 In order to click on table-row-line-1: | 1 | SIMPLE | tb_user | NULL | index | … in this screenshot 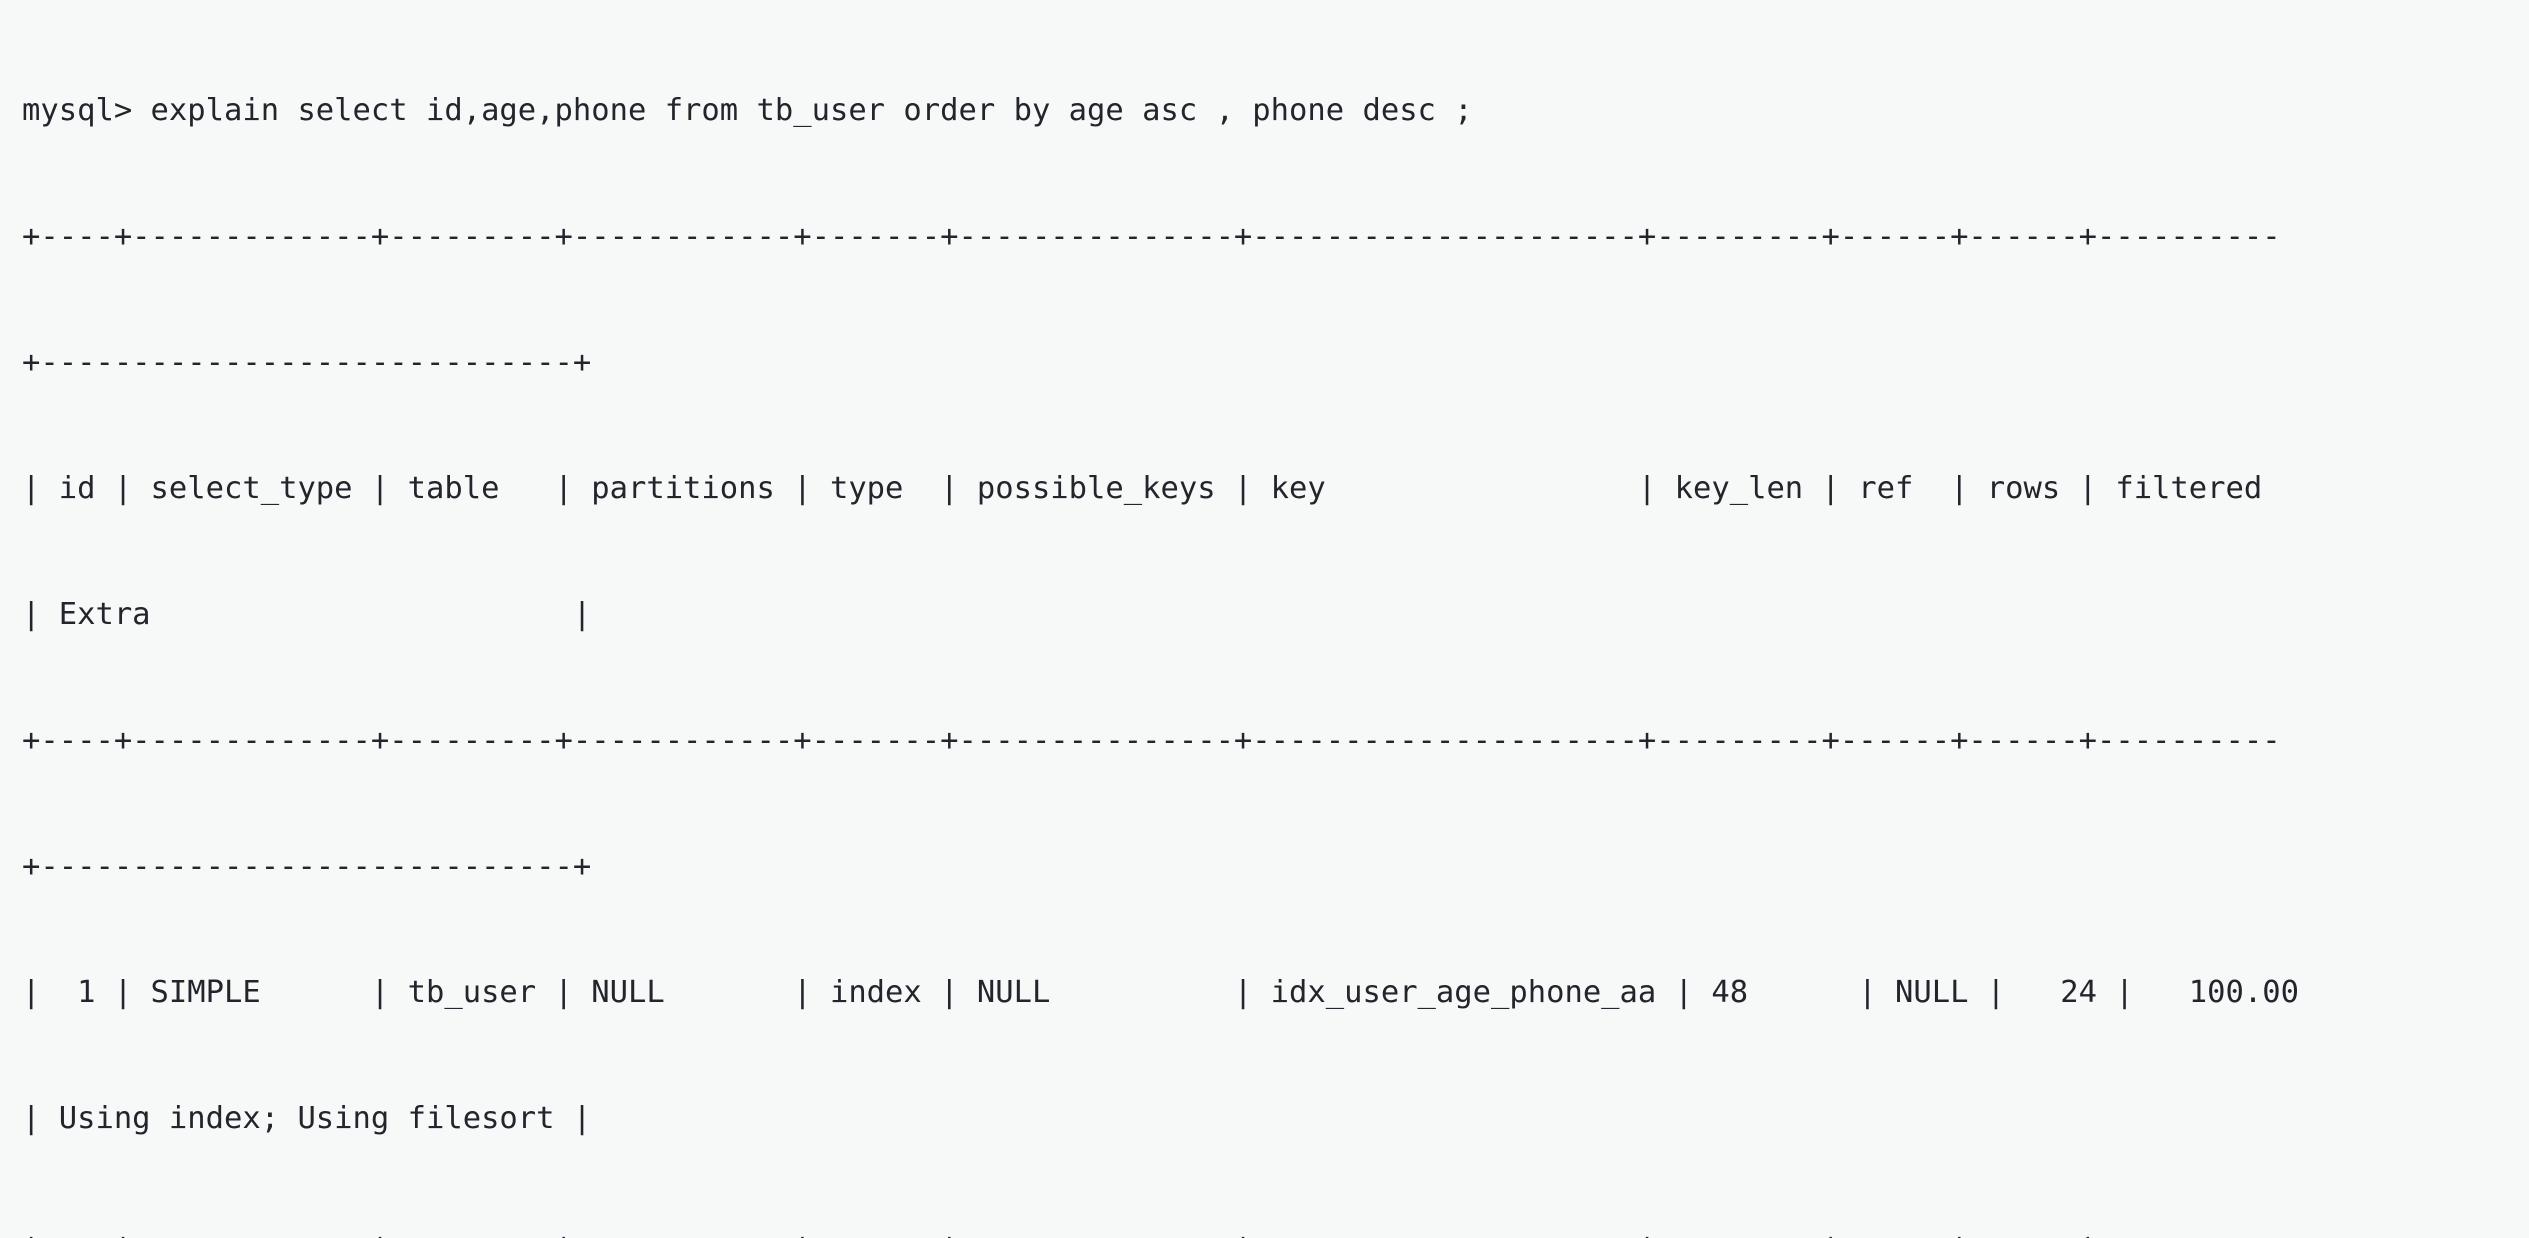, I will do `click(1170, 992)`.